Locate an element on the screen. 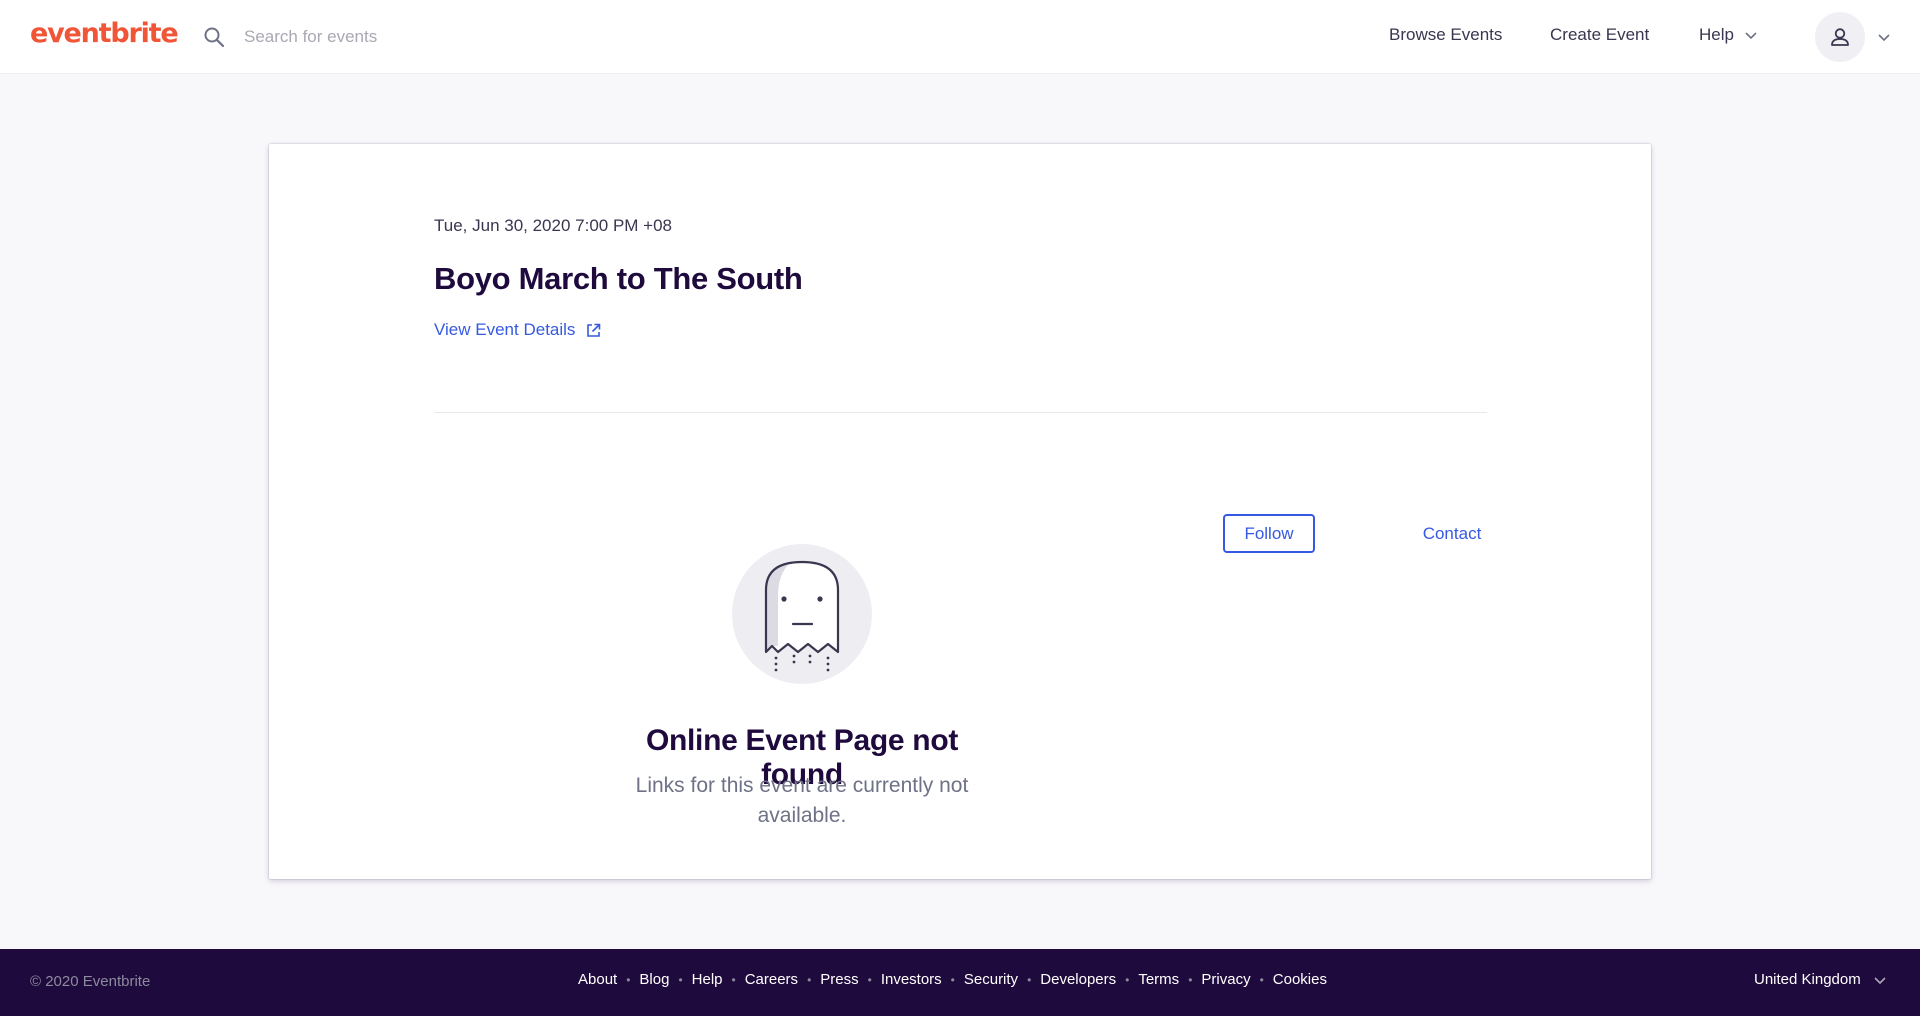 The height and width of the screenshot is (1016, 1920). footer-link-item: Blog is located at coordinates (654, 980).